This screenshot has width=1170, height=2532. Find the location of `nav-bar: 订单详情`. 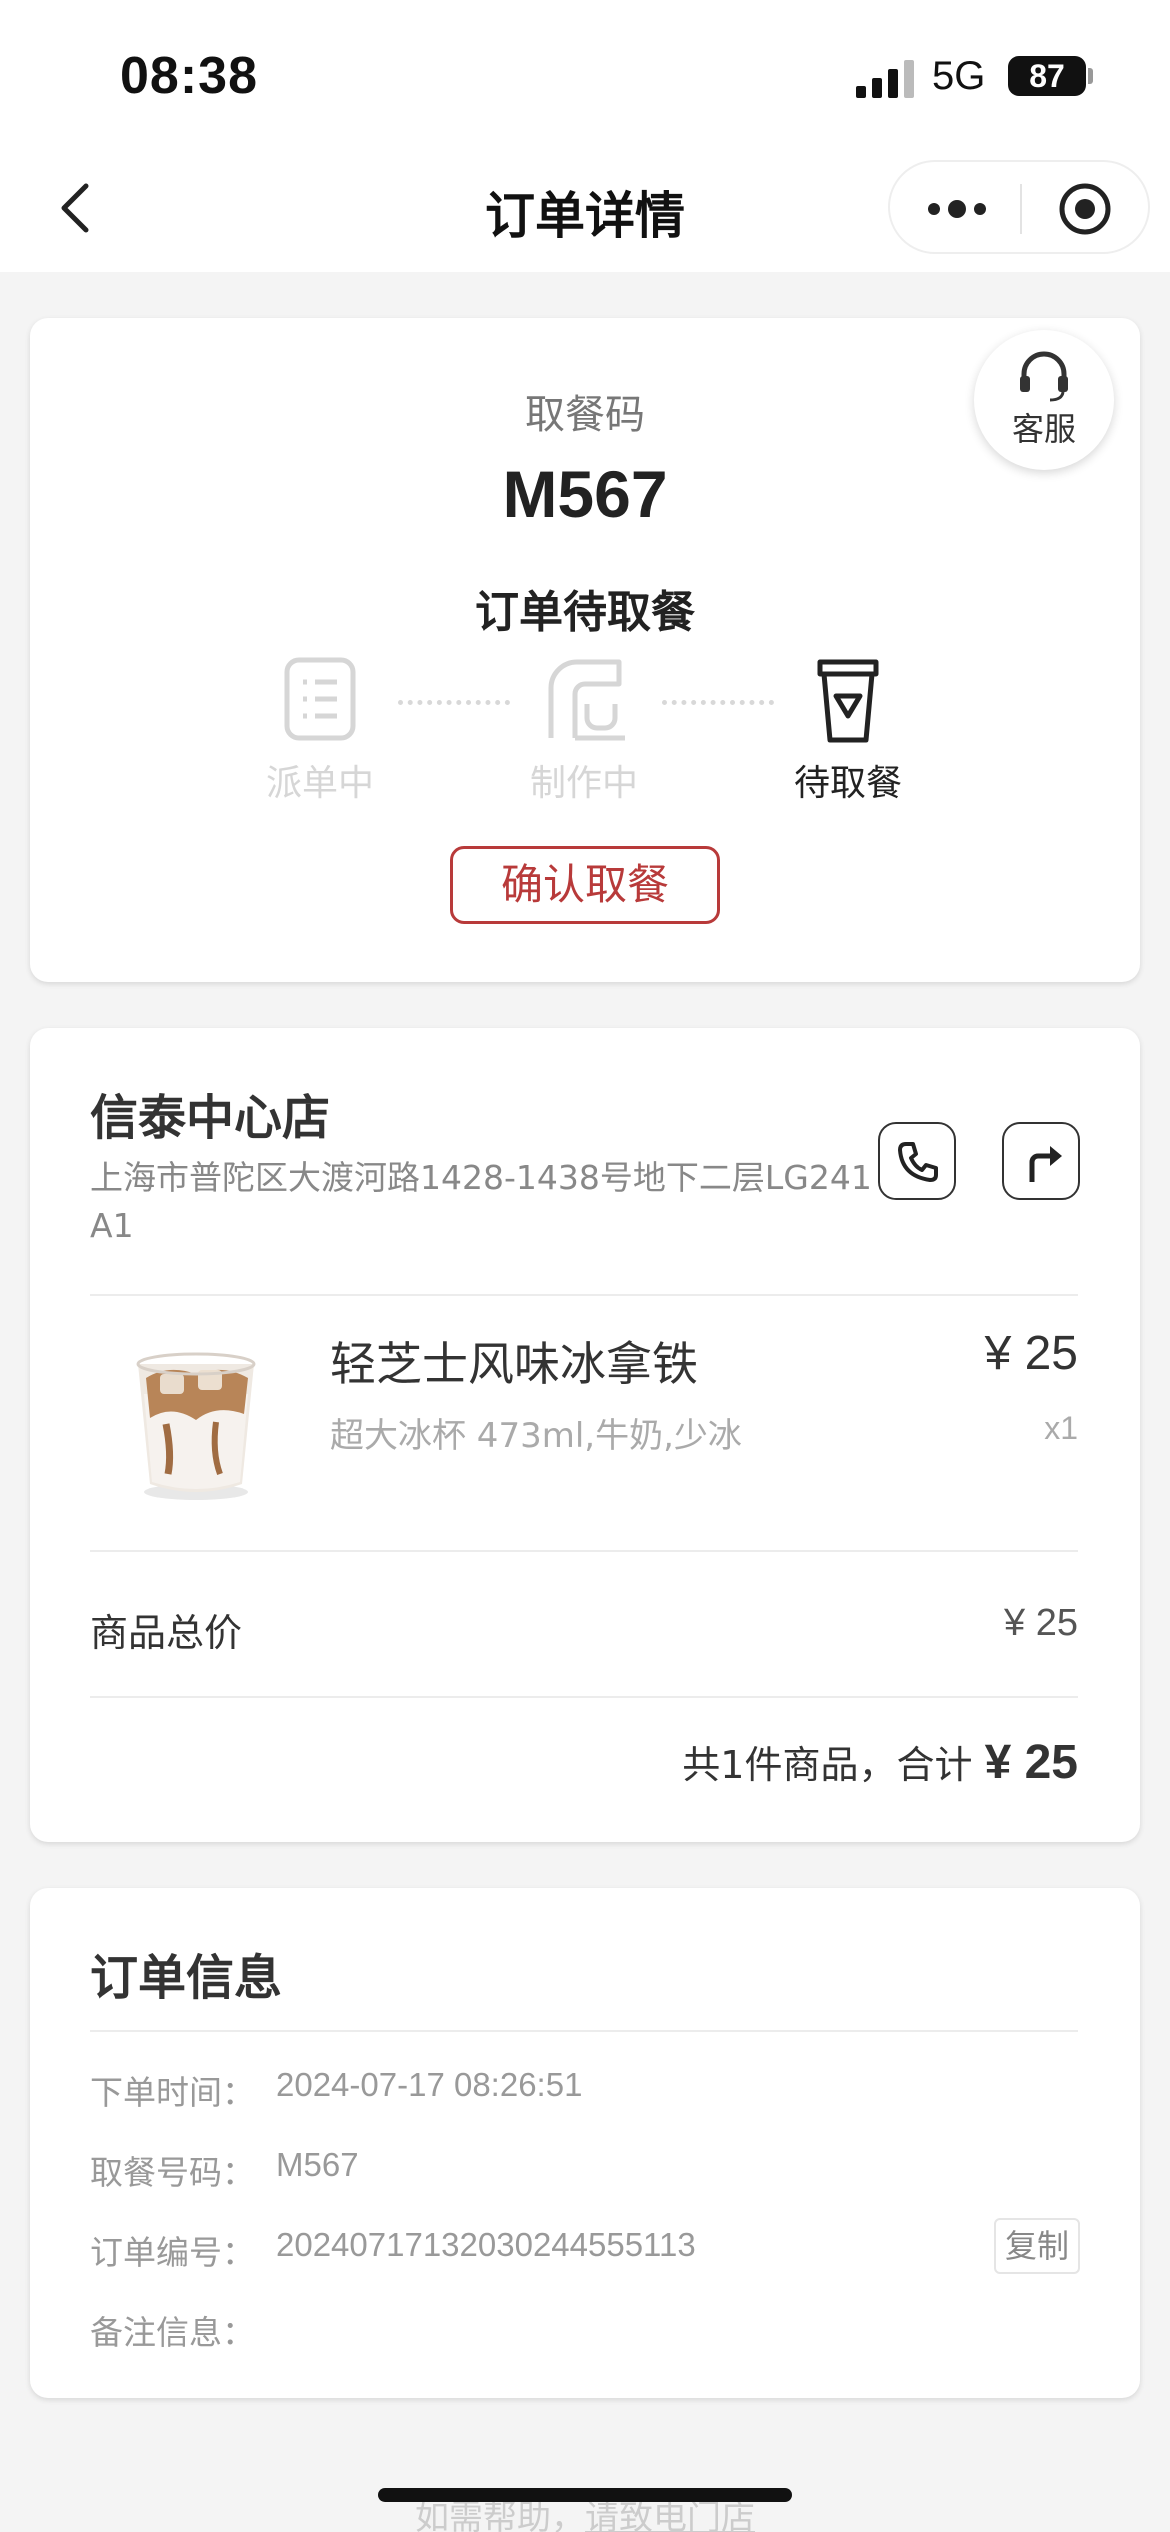

nav-bar: 订单详情 is located at coordinates (585, 211).